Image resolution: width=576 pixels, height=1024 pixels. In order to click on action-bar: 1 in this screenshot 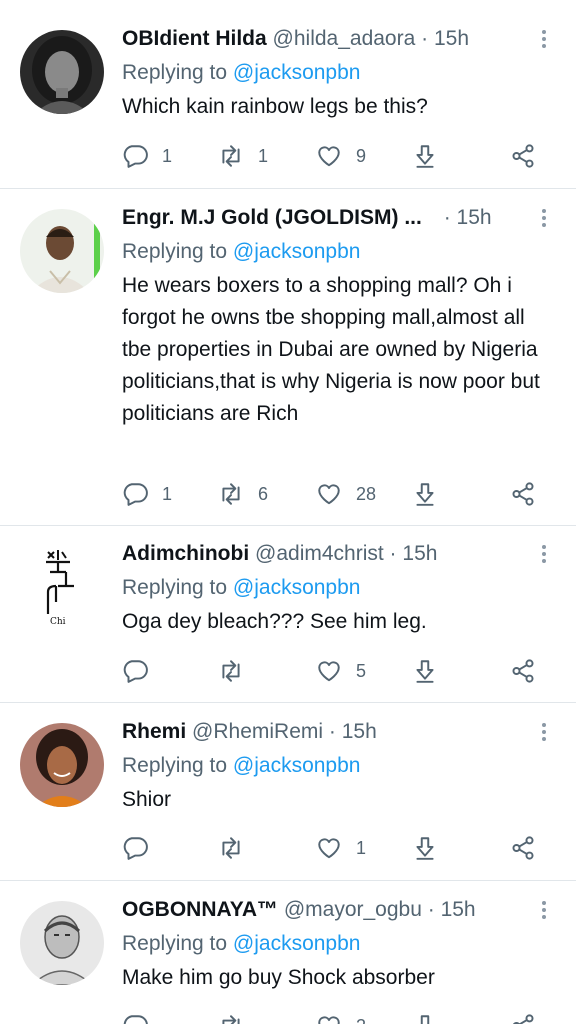, I will do `click(337, 848)`.